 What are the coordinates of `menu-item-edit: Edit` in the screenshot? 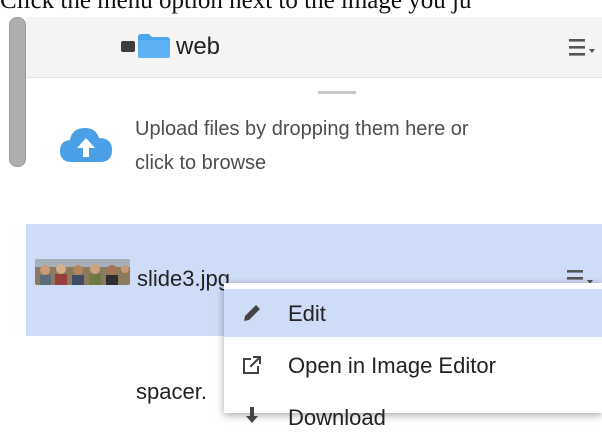 It's located at (413, 313).